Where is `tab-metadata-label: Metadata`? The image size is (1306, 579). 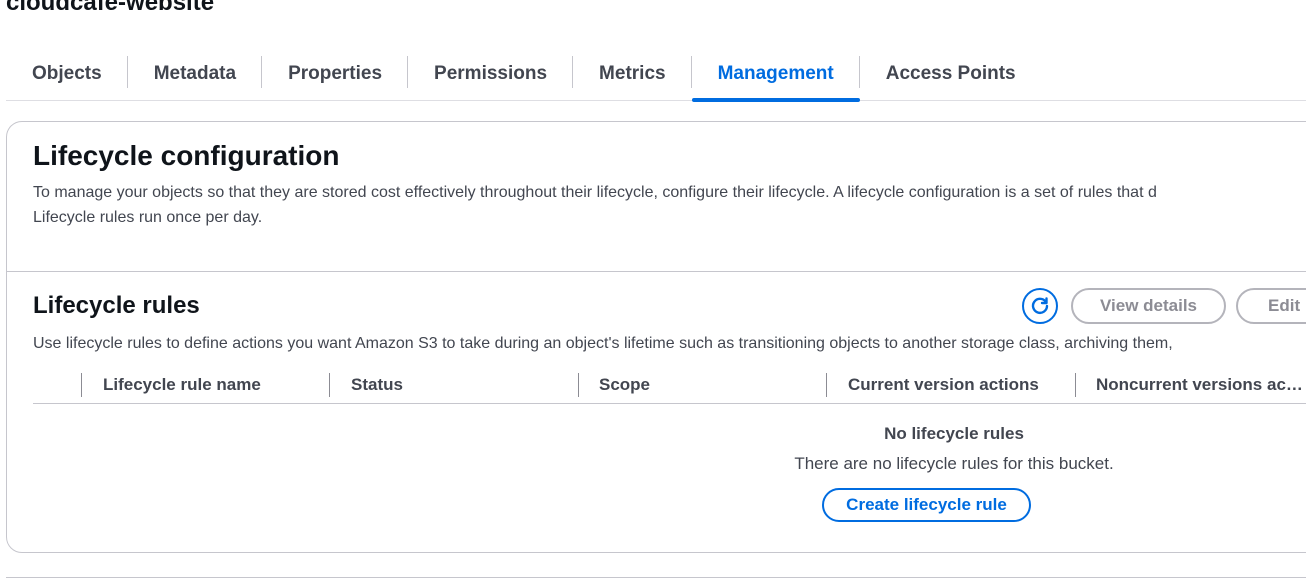
tab-metadata-label: Metadata is located at coordinates (195, 73).